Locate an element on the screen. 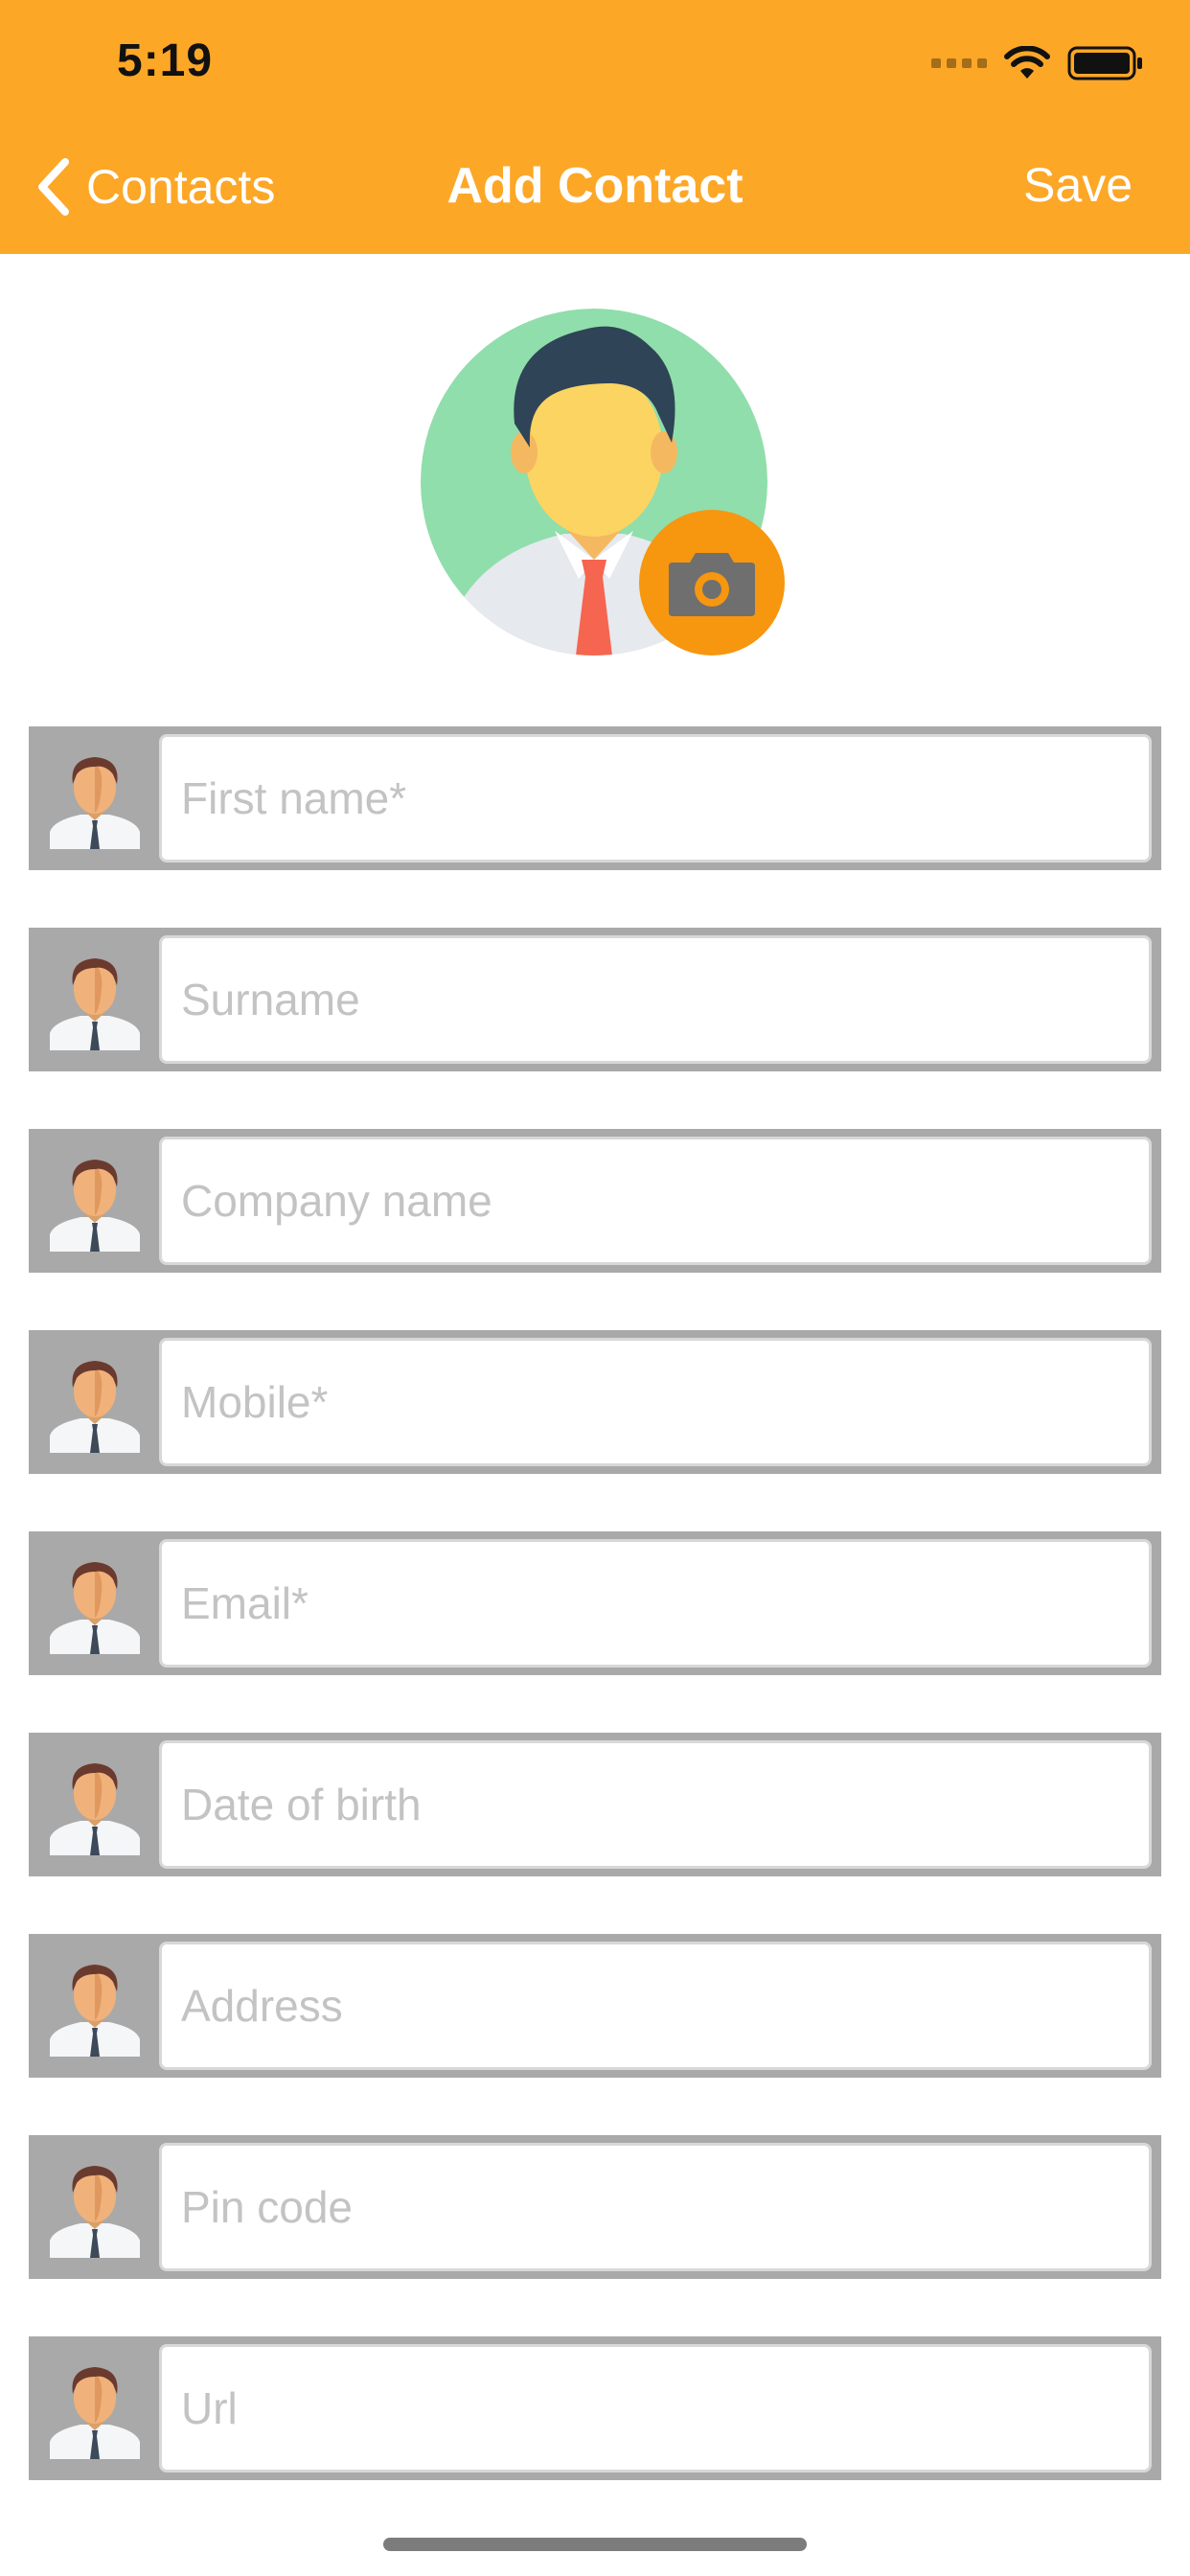 This screenshot has width=1190, height=2576. field-row-first-name is located at coordinates (595, 798).